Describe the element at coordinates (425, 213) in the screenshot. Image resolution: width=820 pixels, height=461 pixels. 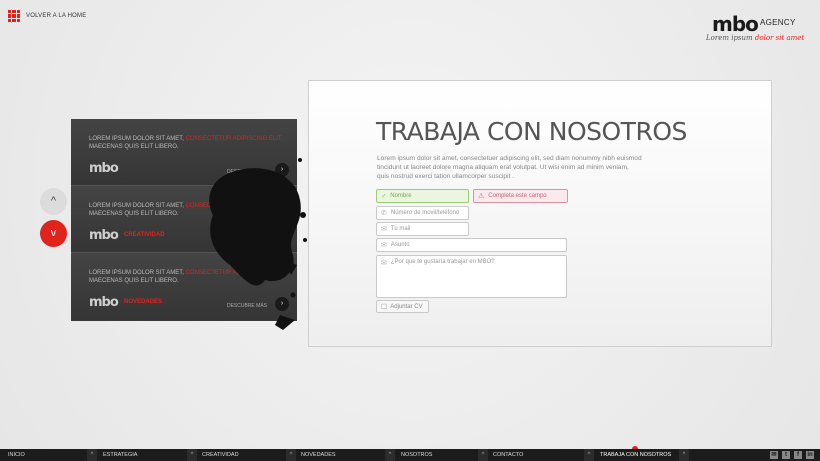
I see `phone-placeholder: Número de movil/teléfono` at that location.